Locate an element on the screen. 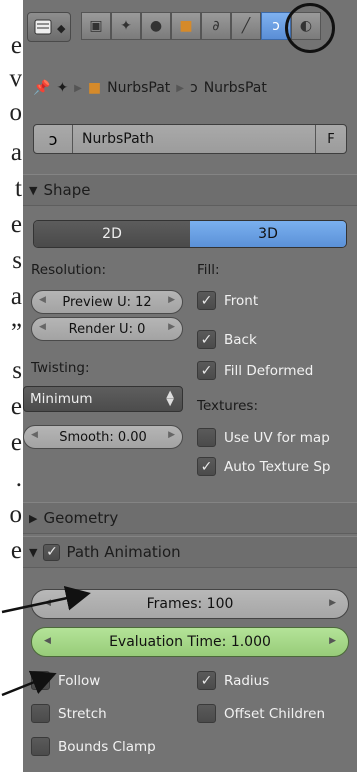 The width and height of the screenshot is (357, 772). modifiers-tab: ╱ is located at coordinates (246, 26).